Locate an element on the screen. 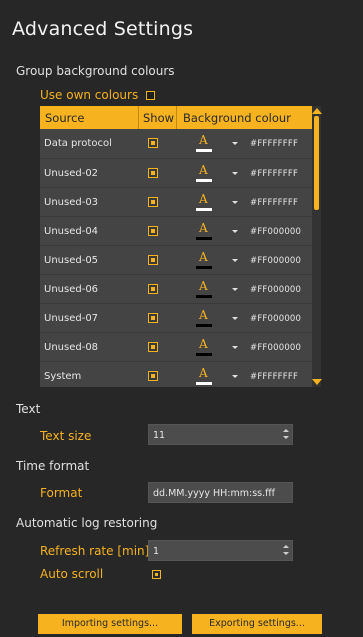  row-source: Unused-08 is located at coordinates (71, 347).